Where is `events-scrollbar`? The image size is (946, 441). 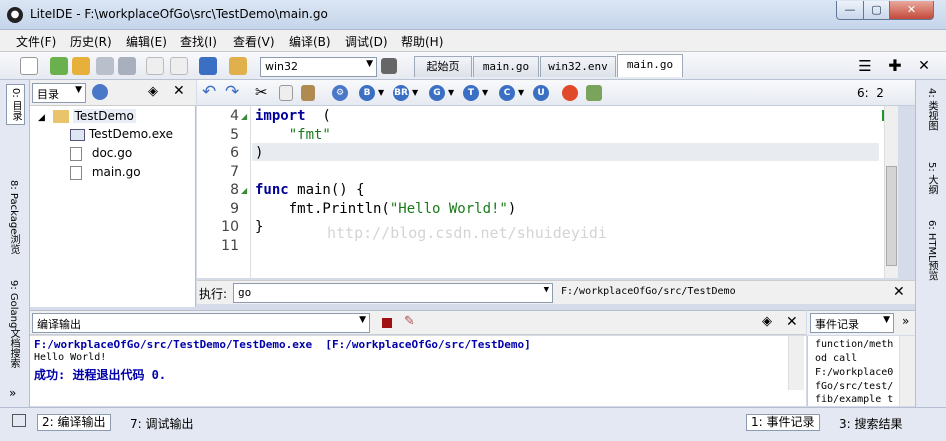
events-scrollbar is located at coordinates (907, 371).